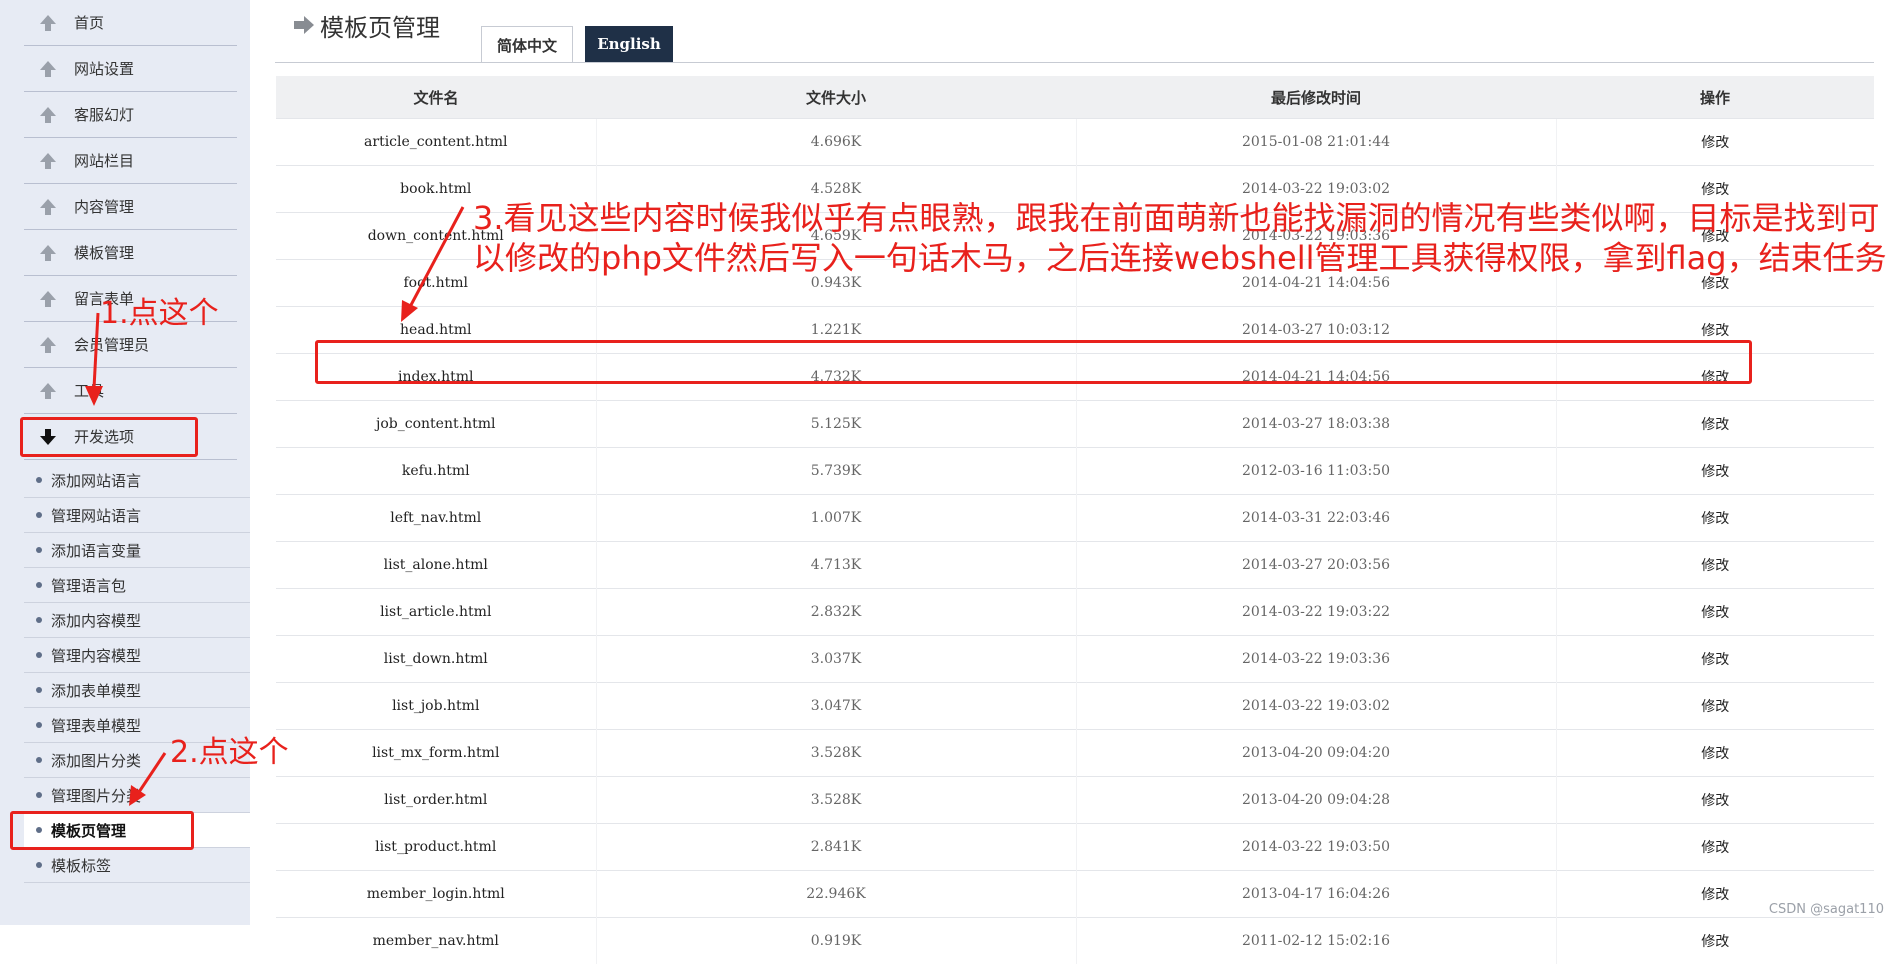 Image resolution: width=1898 pixels, height=964 pixels. What do you see at coordinates (137, 585) in the screenshot?
I see `sidebar-subitem-language-pack: 管理语言包` at bounding box center [137, 585].